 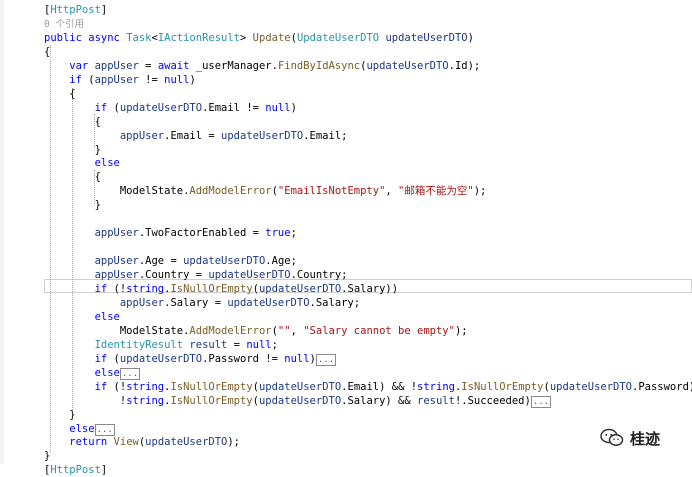 What do you see at coordinates (234, 107) in the screenshot?
I see `code-token-plain: .Email !=` at bounding box center [234, 107].